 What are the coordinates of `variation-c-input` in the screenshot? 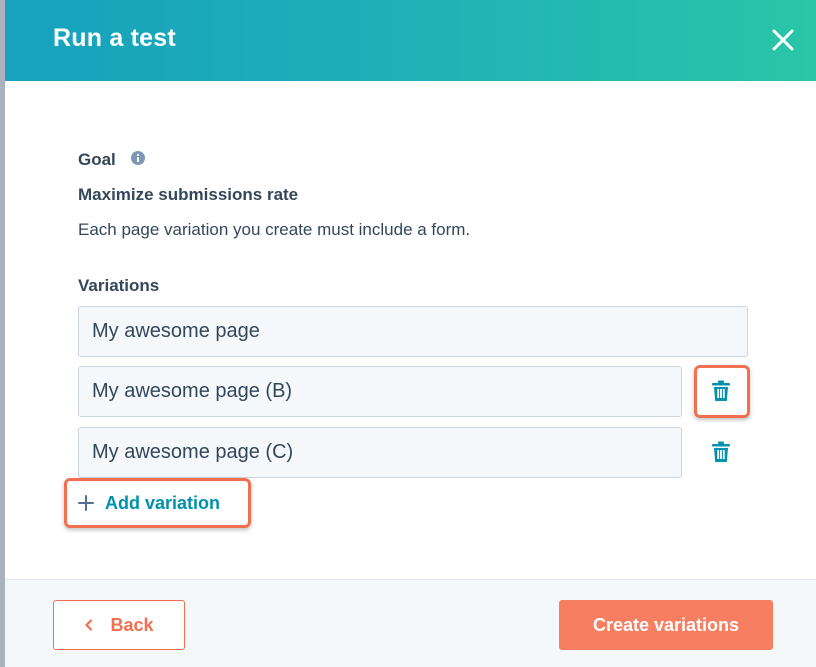 It's located at (380, 452).